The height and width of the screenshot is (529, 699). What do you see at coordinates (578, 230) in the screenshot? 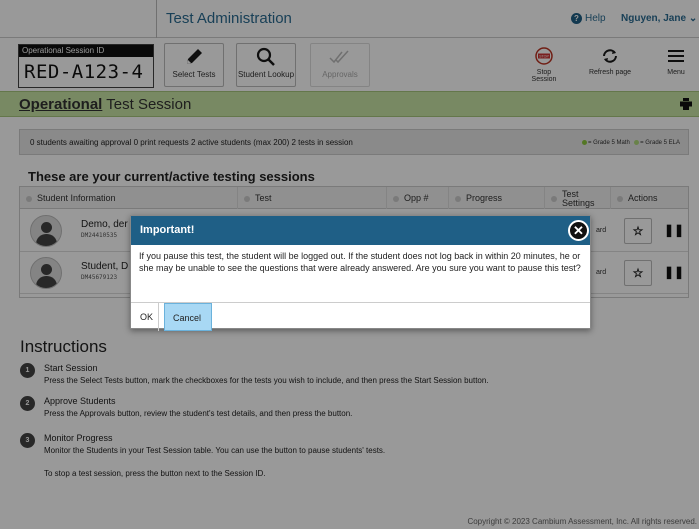
I see `close-icon: ✕` at bounding box center [578, 230].